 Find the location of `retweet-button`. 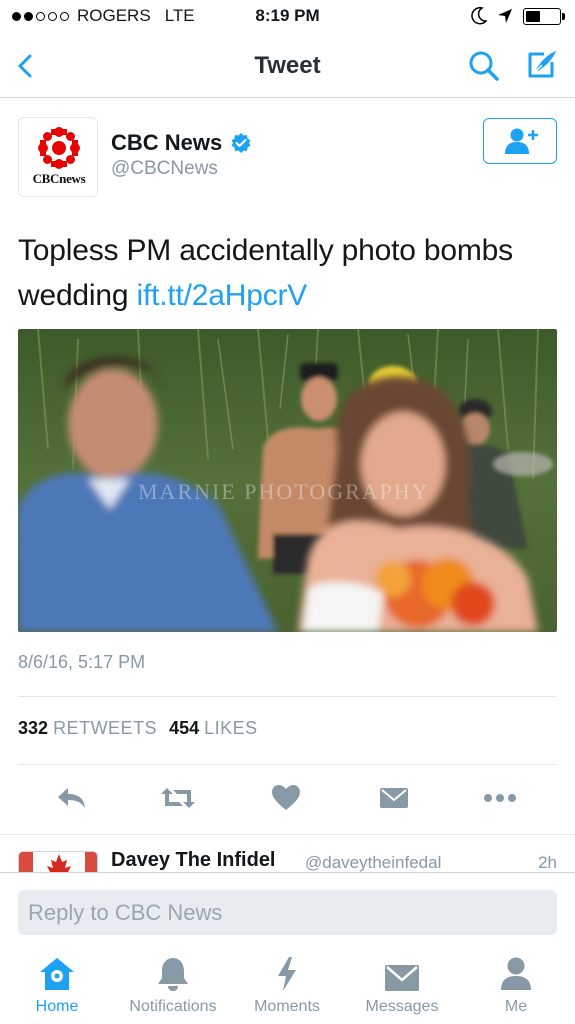

retweet-button is located at coordinates (178, 798).